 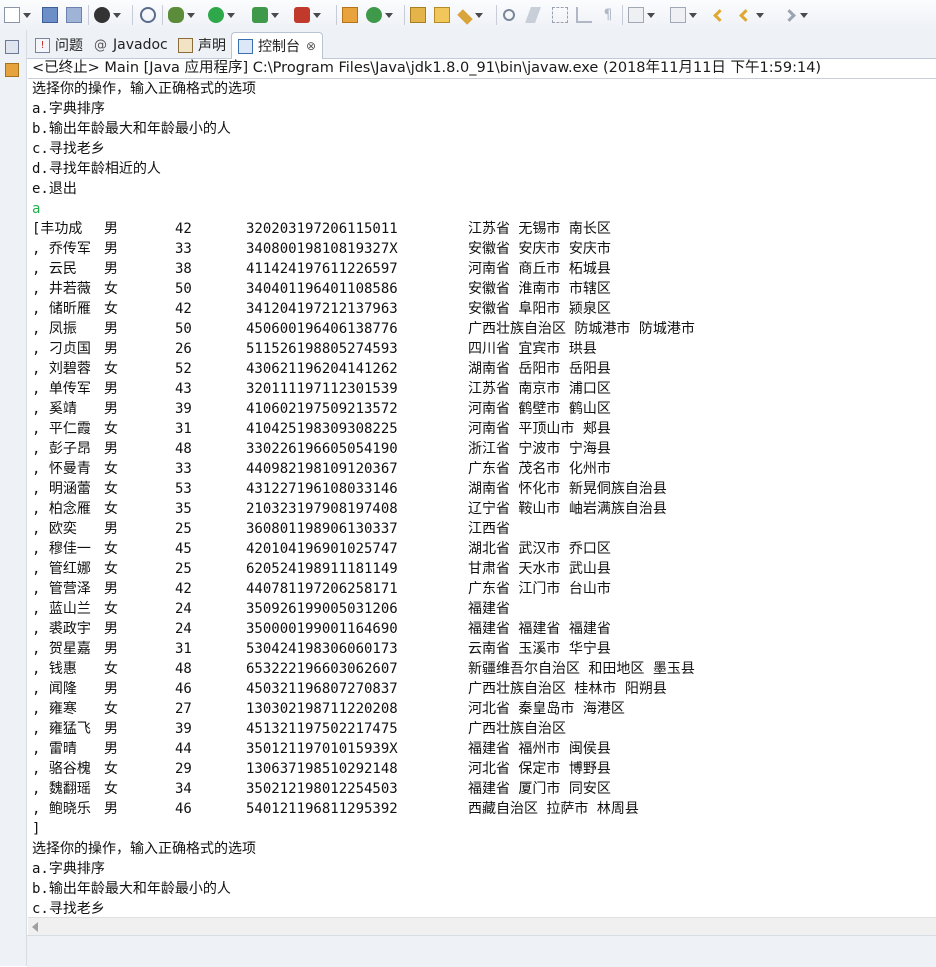 What do you see at coordinates (482, 229) in the screenshot?
I see `table-row: [丰功成 男 42 320203197206115011 江苏省 无锡市 南长区` at bounding box center [482, 229].